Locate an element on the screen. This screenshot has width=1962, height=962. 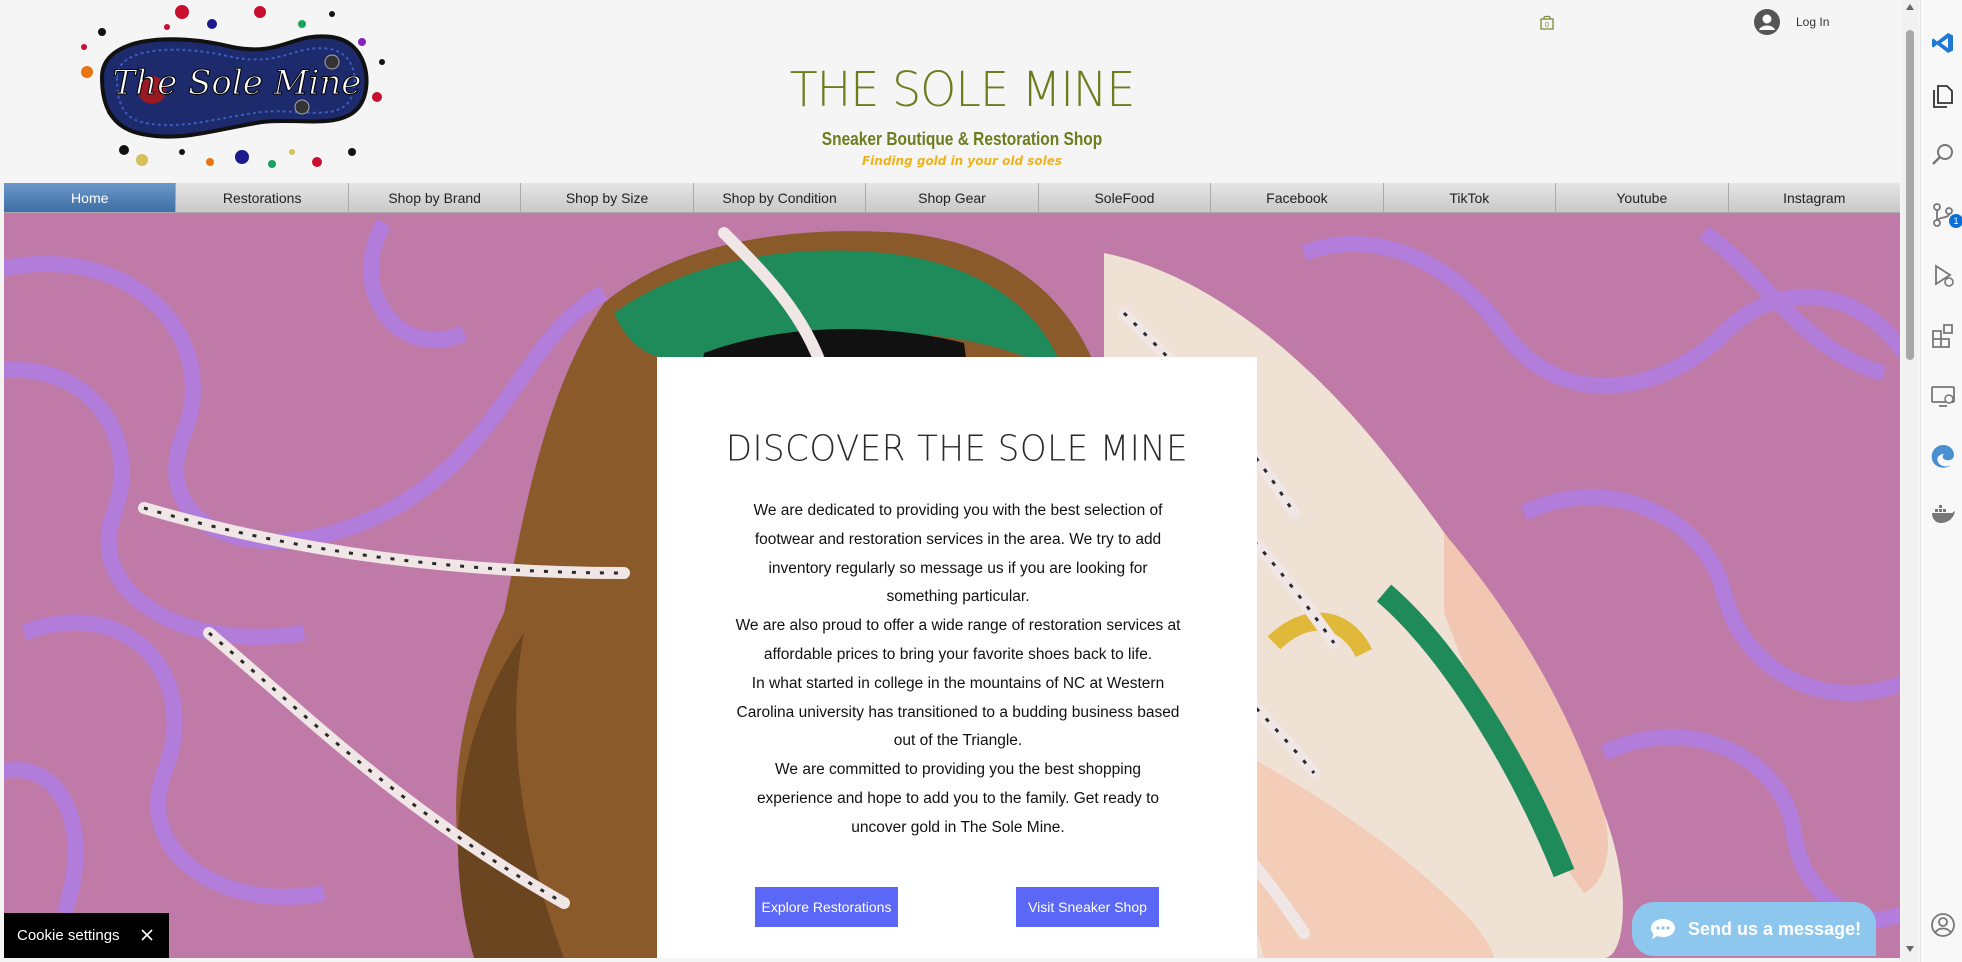
login-button: Log In is located at coordinates (1791, 22).